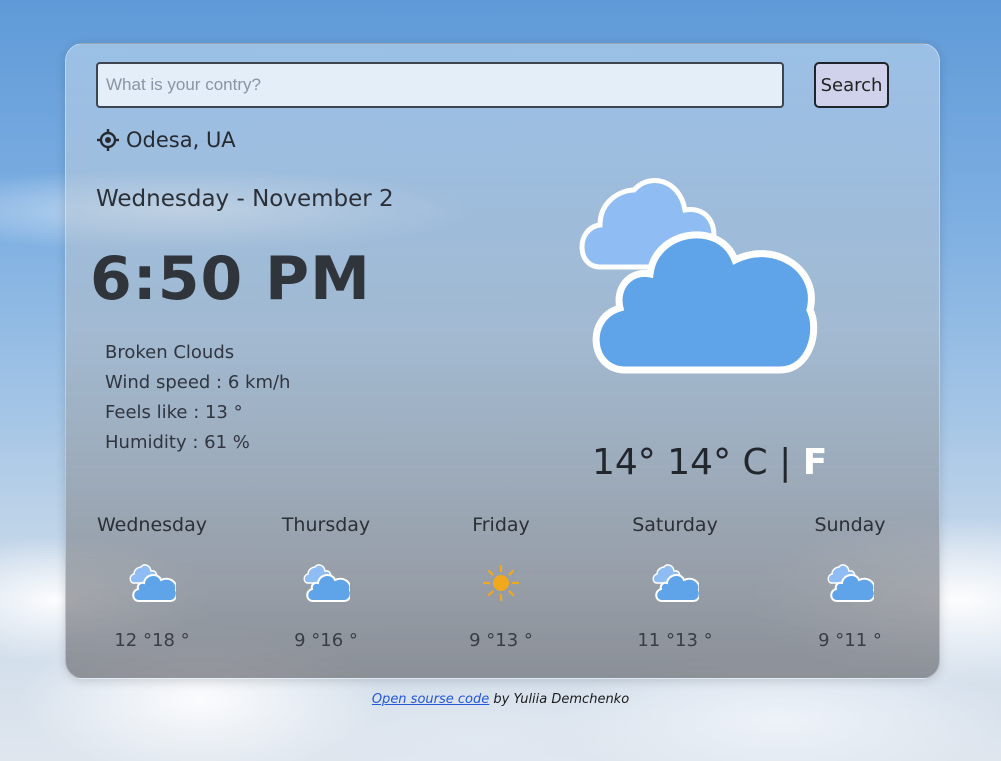 The height and width of the screenshot is (761, 1001). I want to click on forecast-day: Friday 9 °13 °, so click(501, 580).